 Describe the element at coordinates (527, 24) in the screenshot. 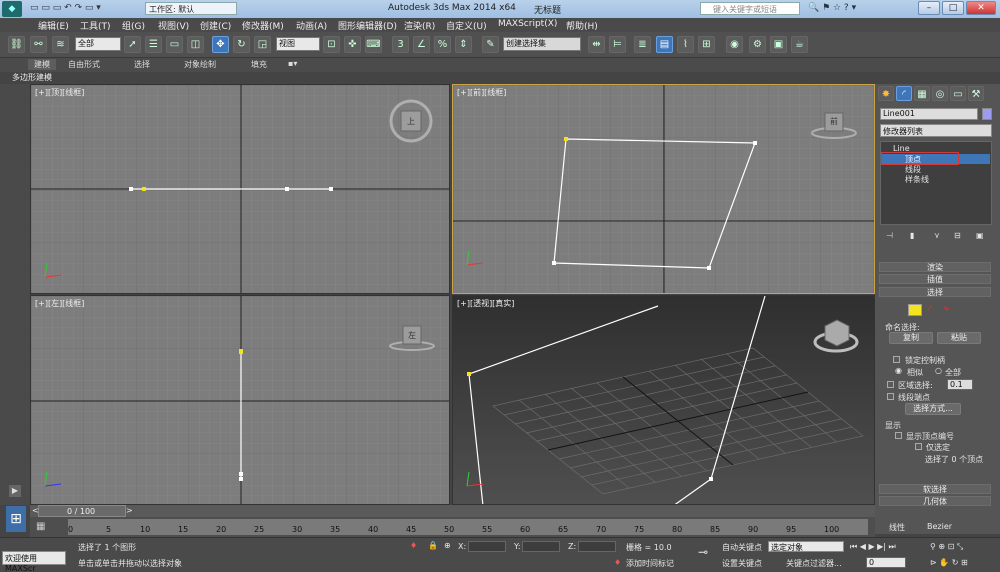

I see `menu-maxscript: MAXScript(X)` at that location.